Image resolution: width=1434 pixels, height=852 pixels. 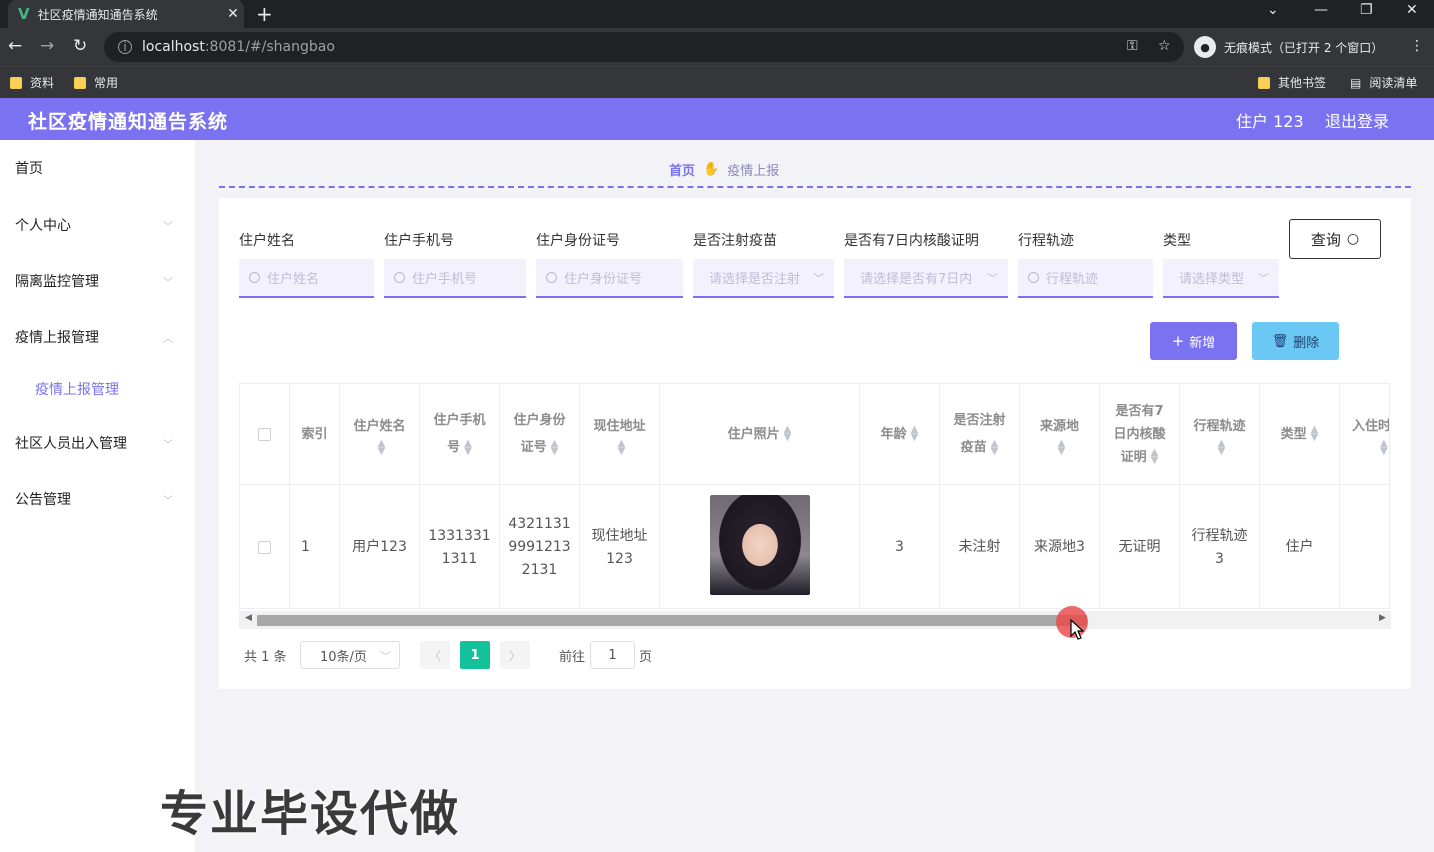 What do you see at coordinates (32, 82) in the screenshot?
I see `bookmark-folder: 资料` at bounding box center [32, 82].